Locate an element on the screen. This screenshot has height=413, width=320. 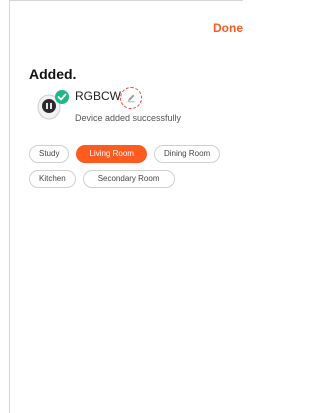
device-status: Device added successfully is located at coordinates (128, 118).